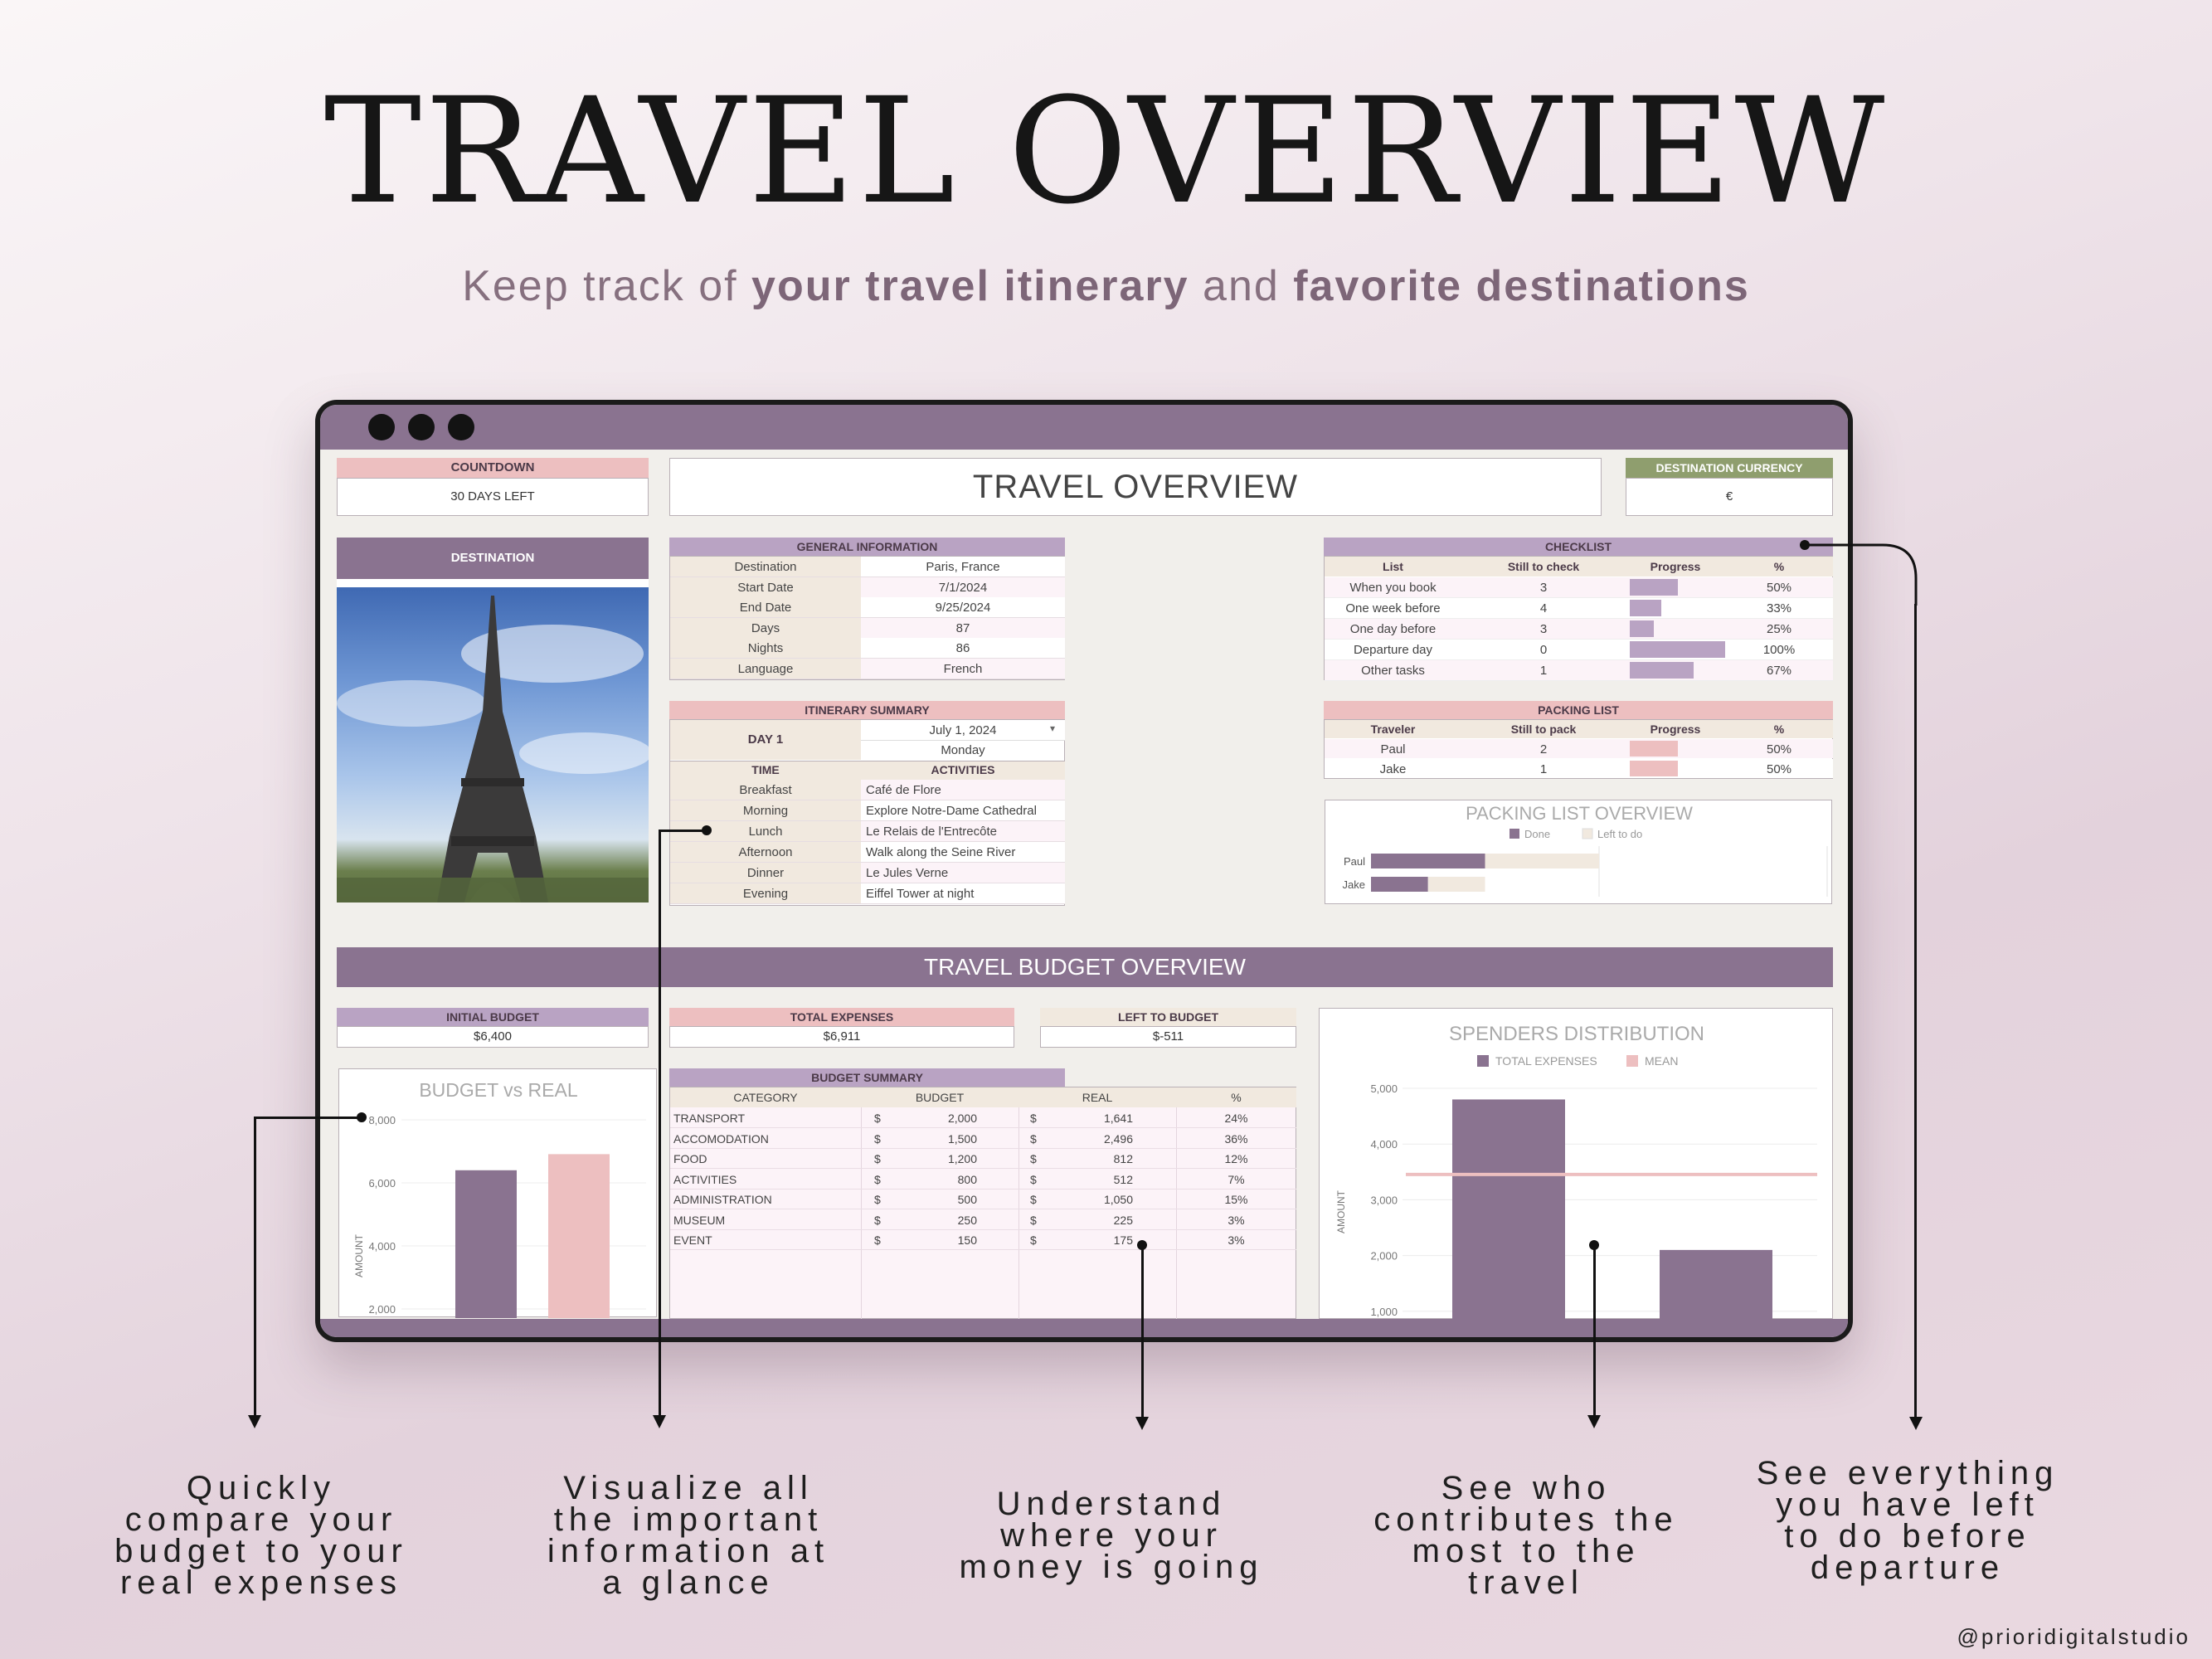 The height and width of the screenshot is (1659, 2212). Describe the element at coordinates (1384, 1256) in the screenshot. I see `spenders-tick-label: 2,000` at that location.